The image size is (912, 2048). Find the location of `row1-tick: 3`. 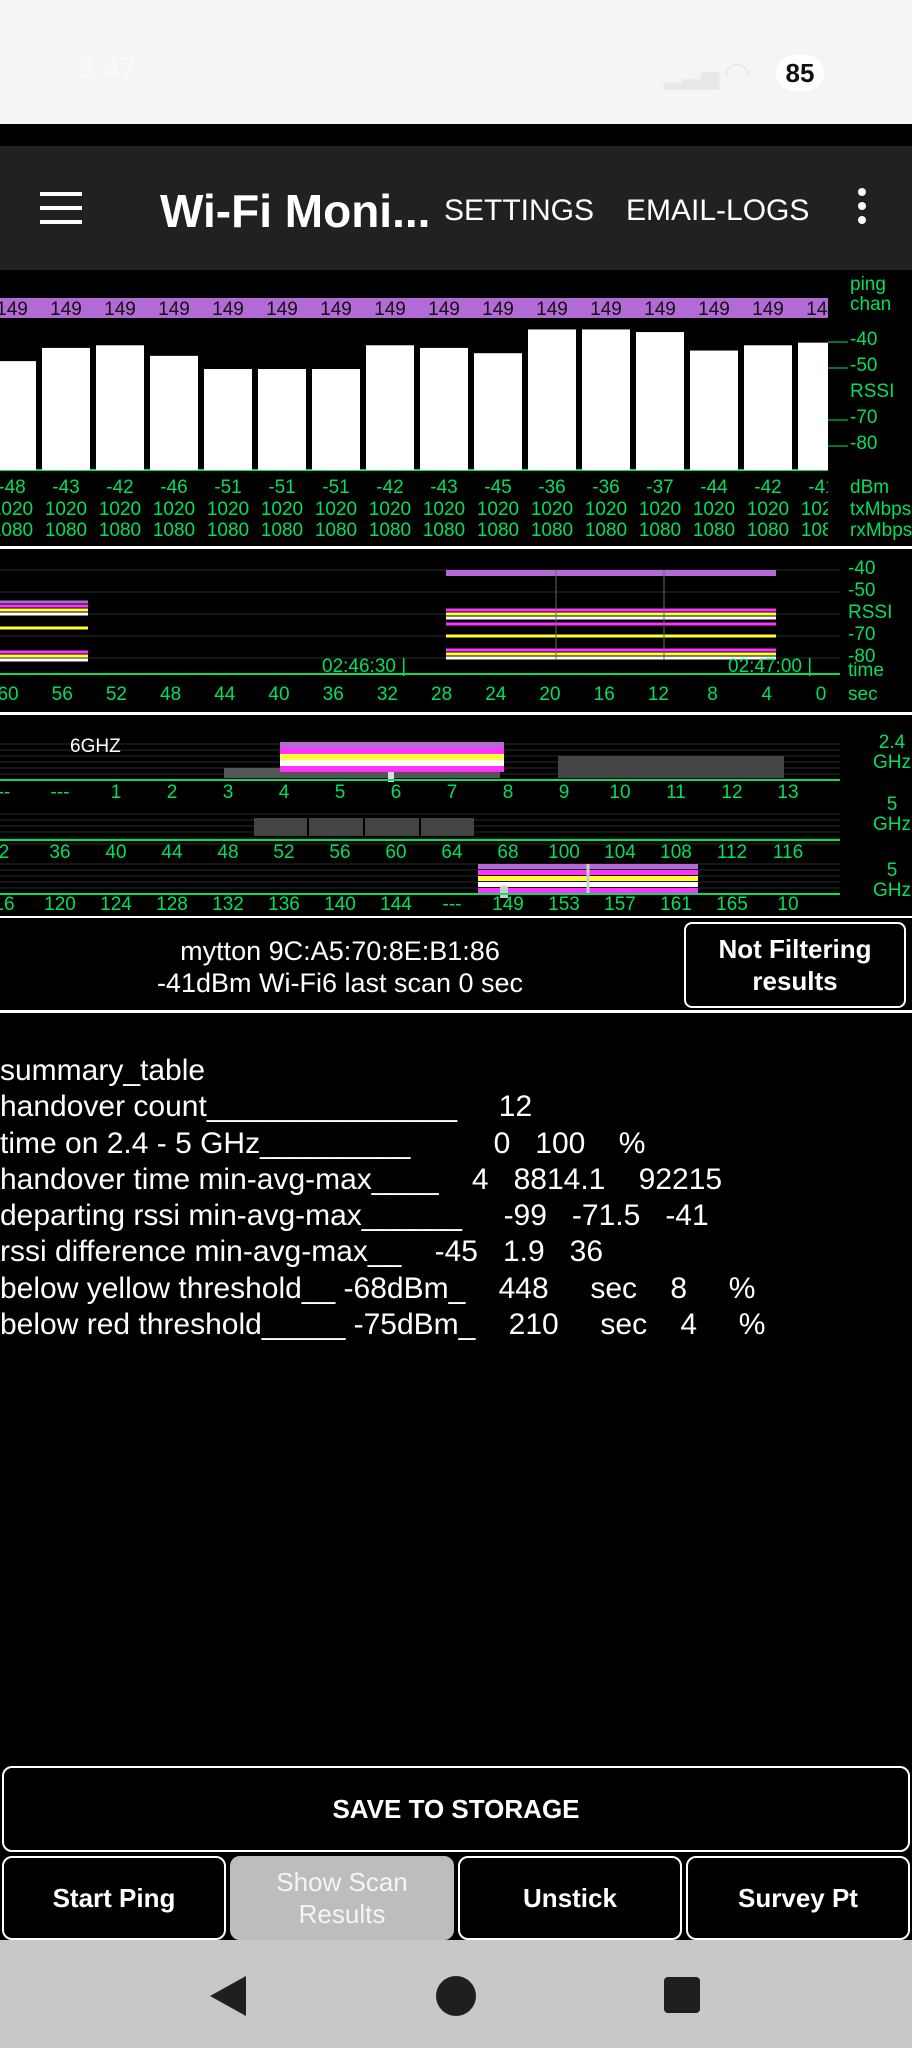

row1-tick: 3 is located at coordinates (228, 792).